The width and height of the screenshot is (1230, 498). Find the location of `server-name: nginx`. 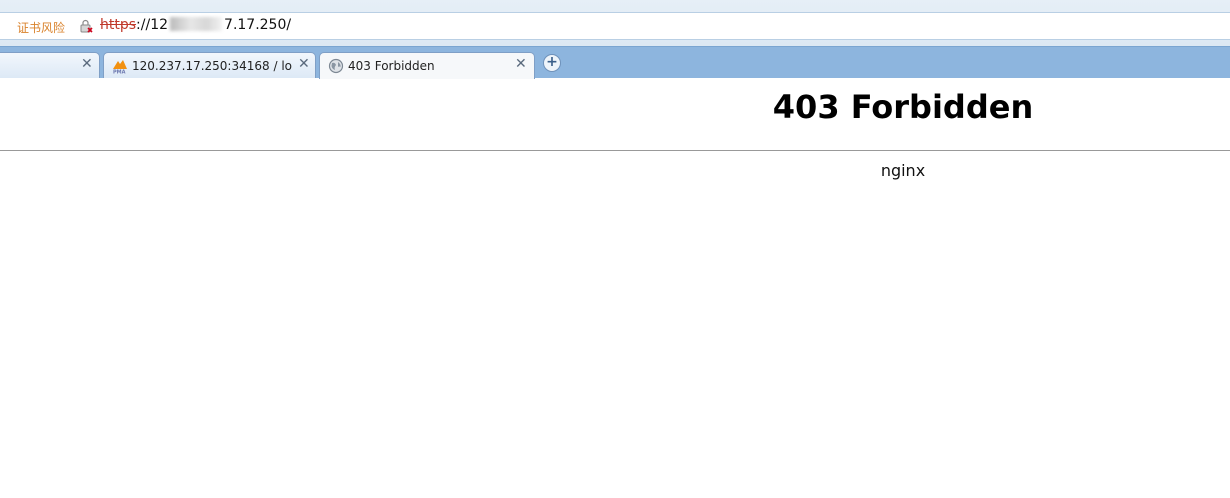

server-name: nginx is located at coordinates (903, 170).